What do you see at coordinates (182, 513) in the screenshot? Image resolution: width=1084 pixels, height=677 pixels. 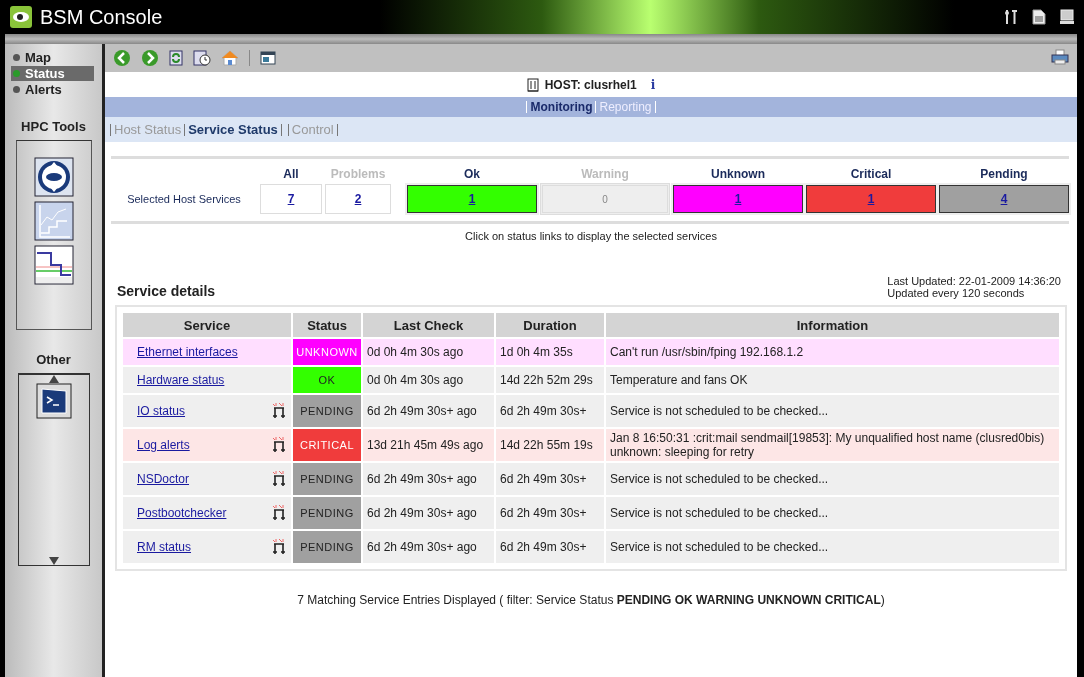 I see `service-link: Postbootchecker` at bounding box center [182, 513].